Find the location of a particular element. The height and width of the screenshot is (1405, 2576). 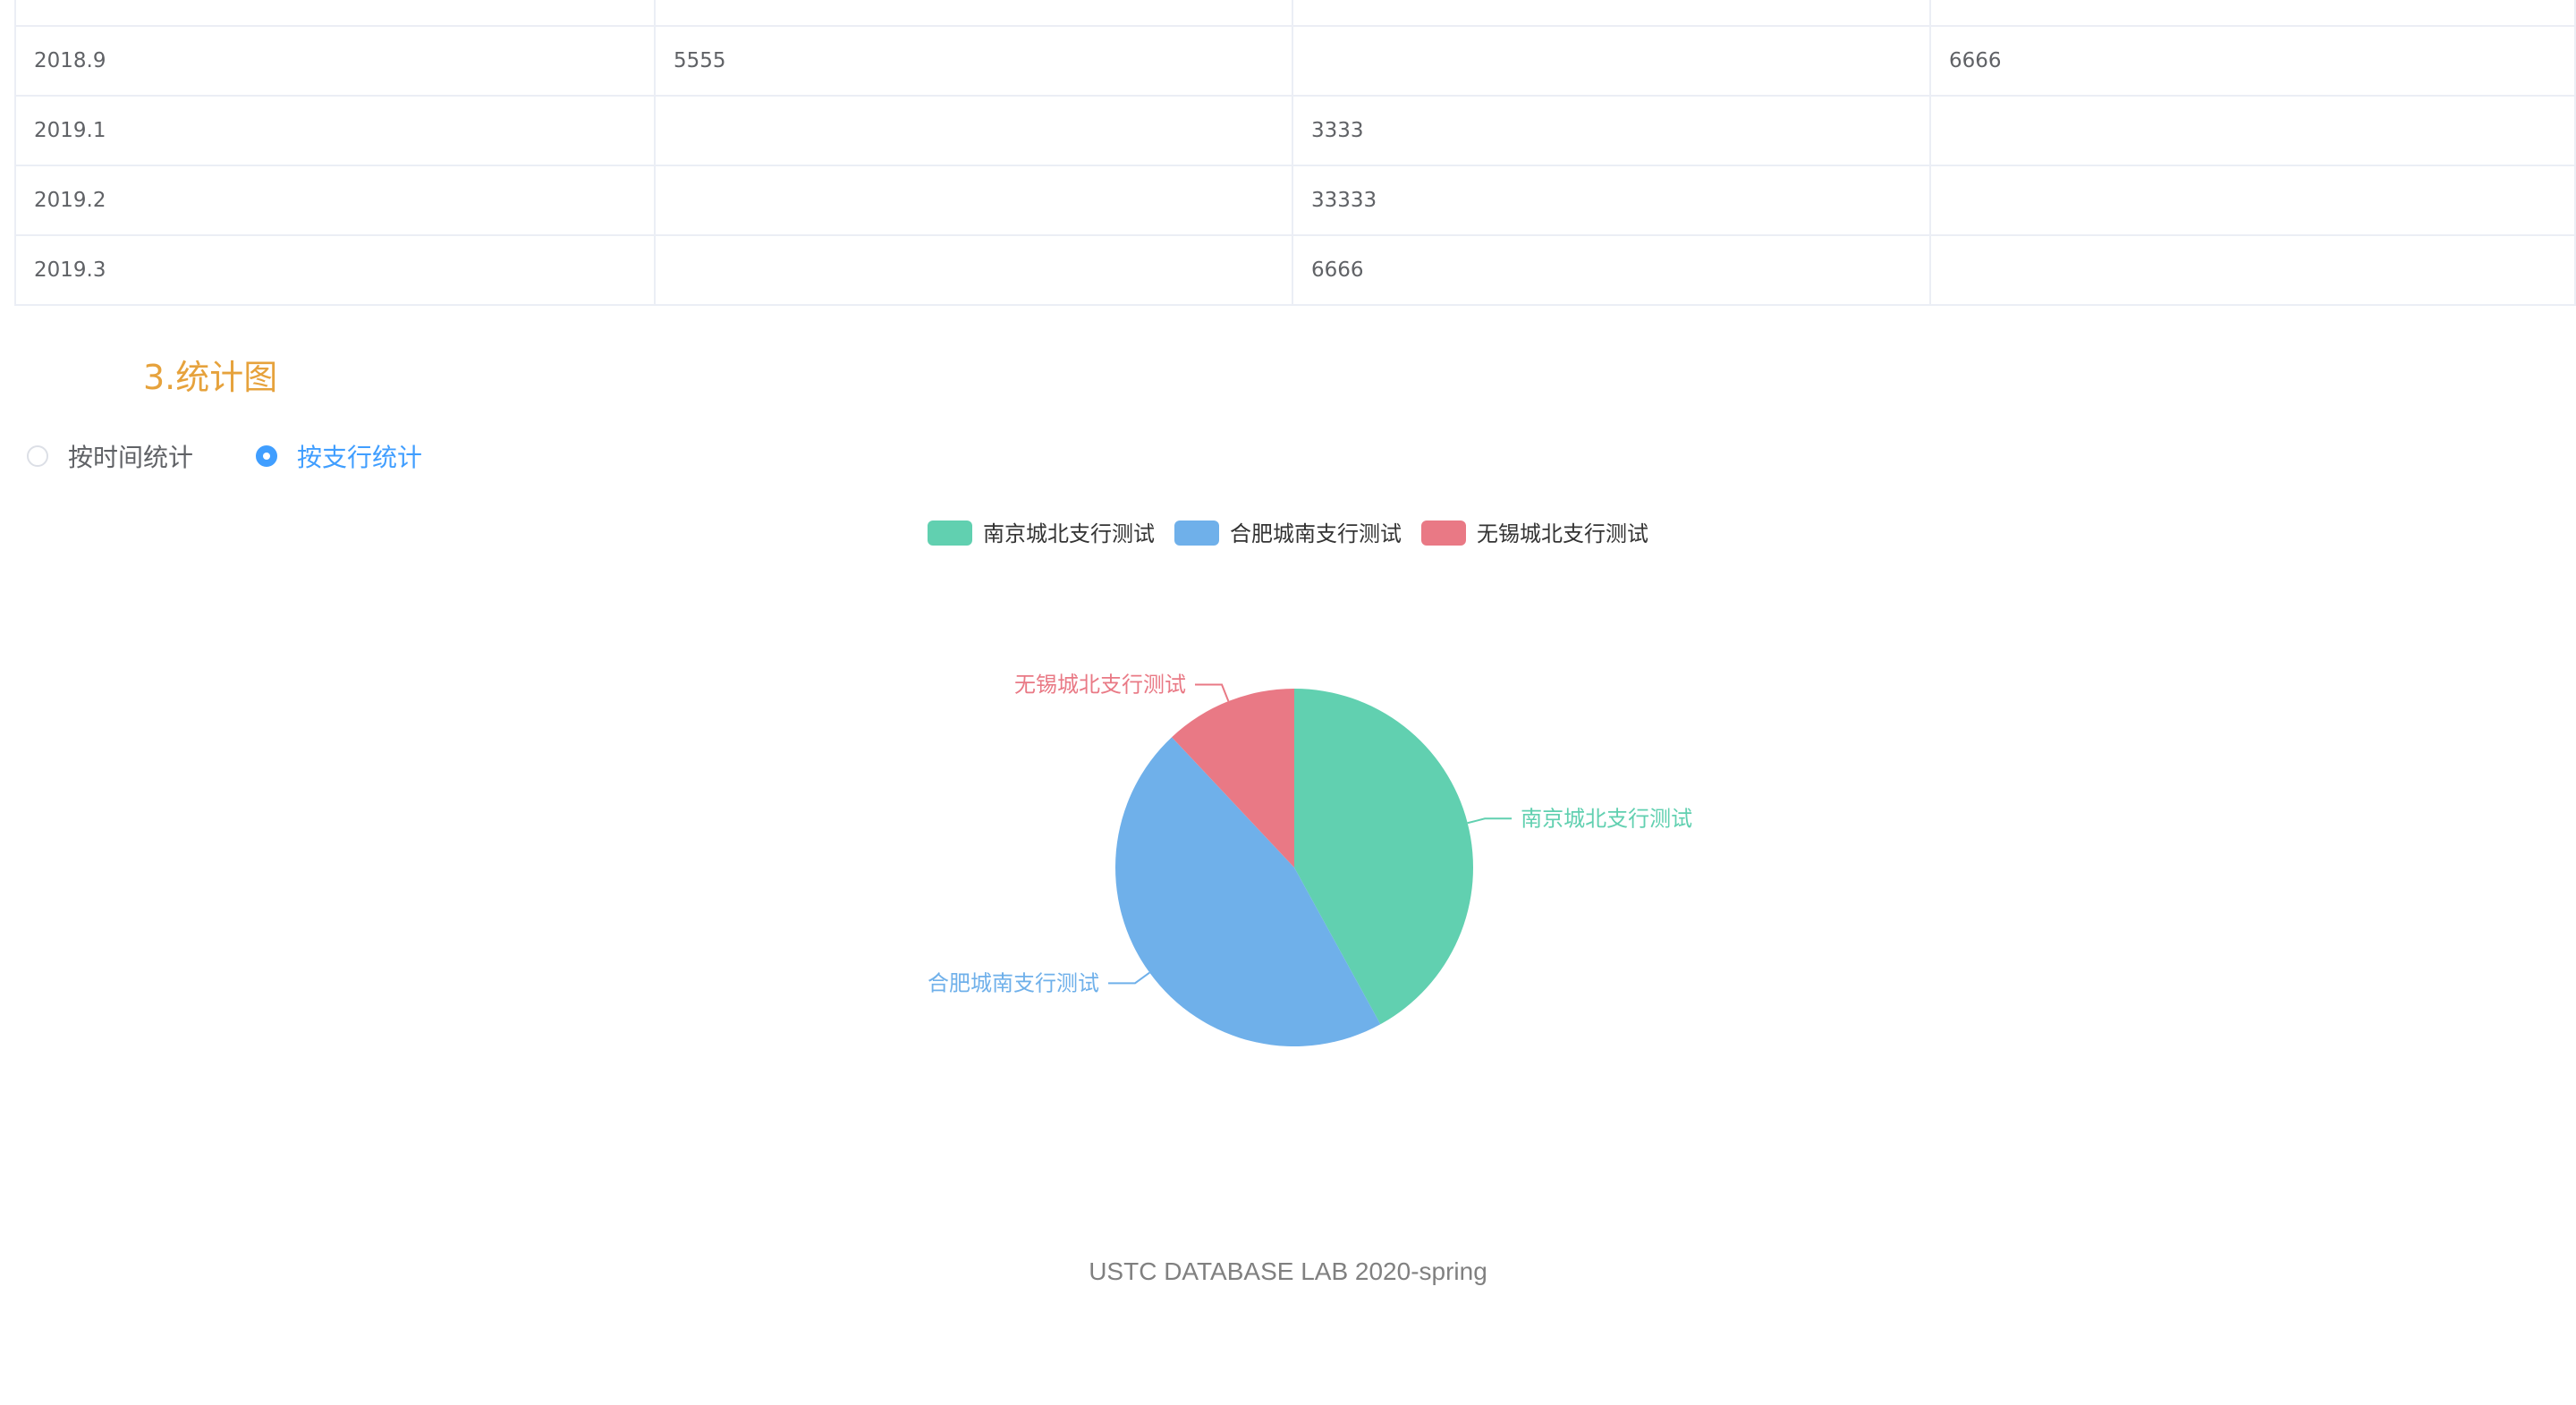

radio-circle-icon is located at coordinates (37, 456).